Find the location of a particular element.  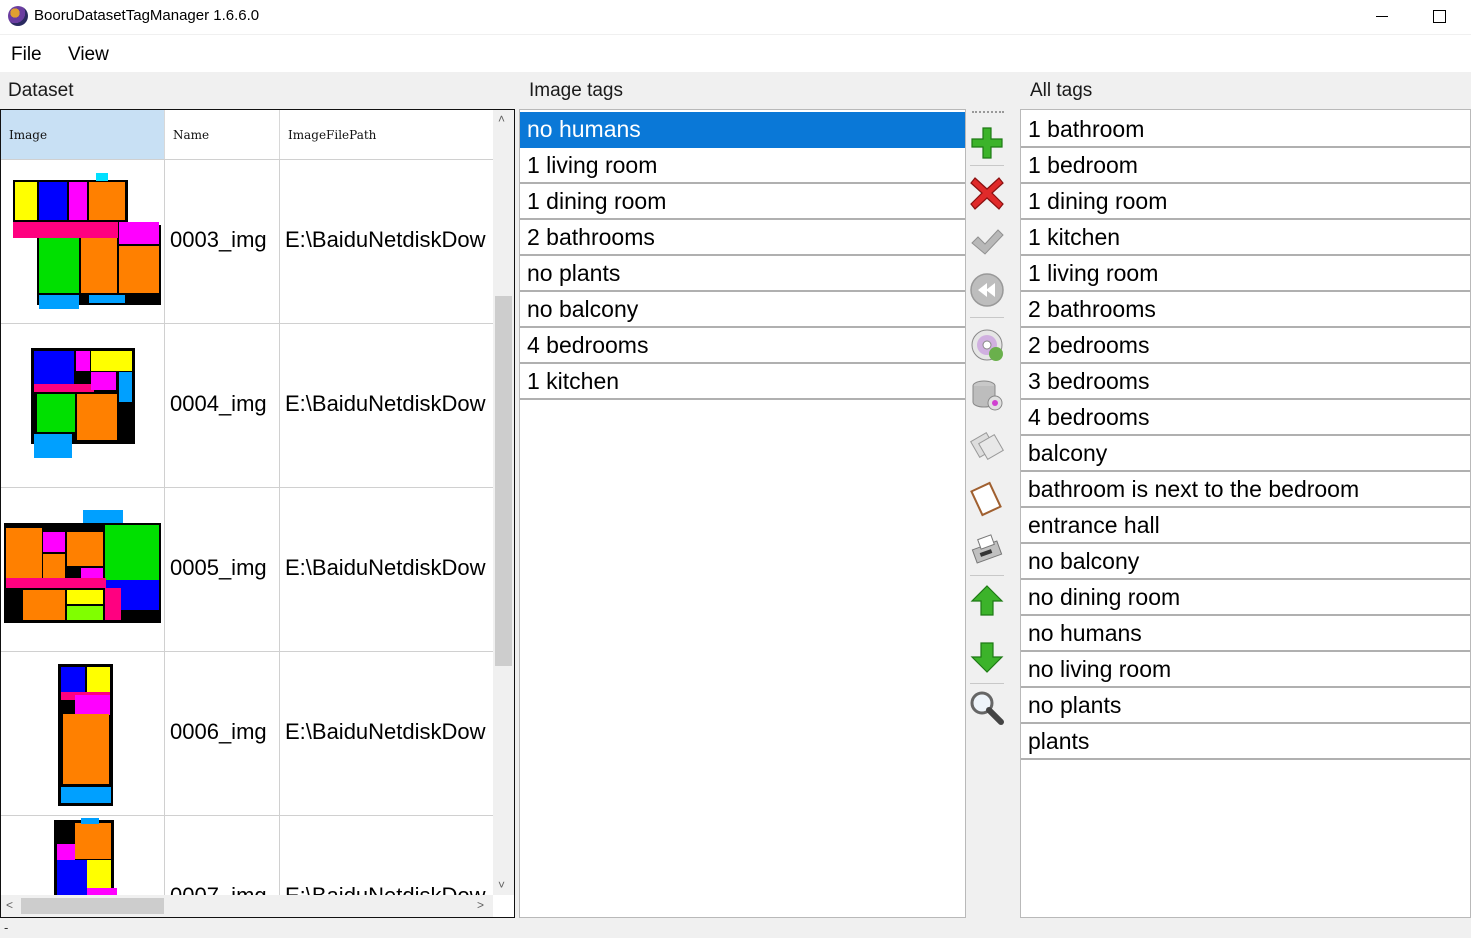

image-tag-item: 1 kitchen is located at coordinates (742, 382).